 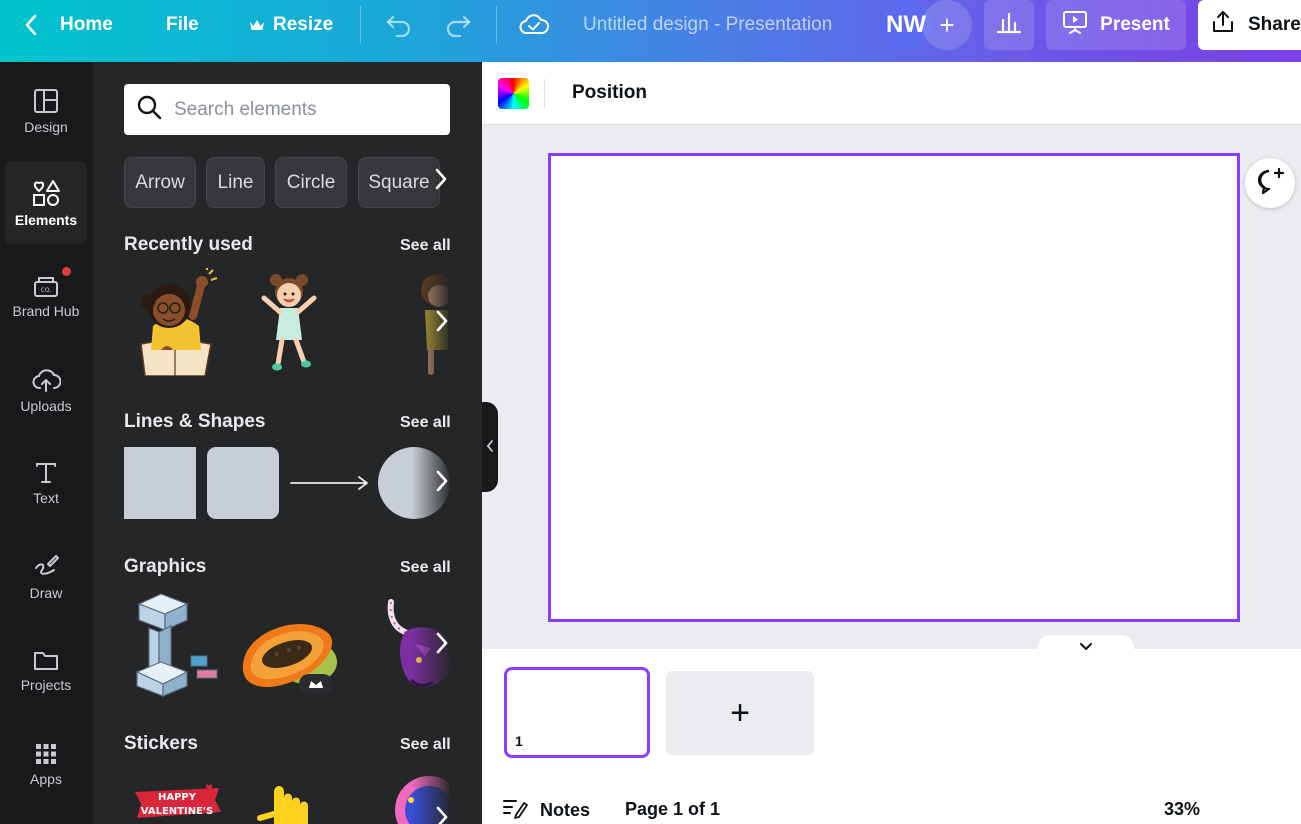 What do you see at coordinates (289, 324) in the screenshot?
I see `recent-element-girl-jumping` at bounding box center [289, 324].